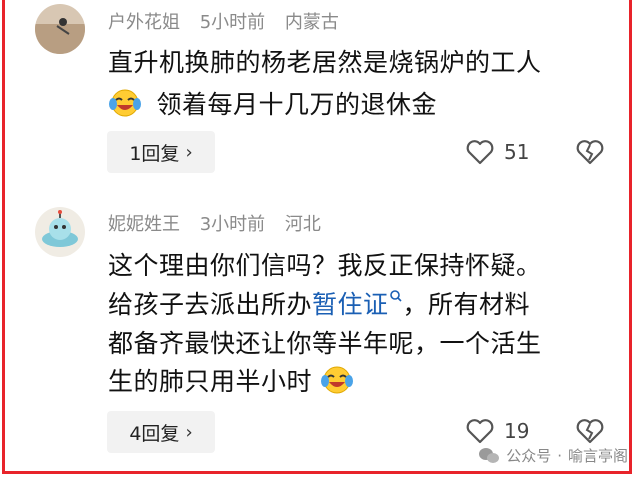 This screenshot has height=478, width=640. I want to click on comment-text-line: 生的肺只用半小时, so click(231, 381).